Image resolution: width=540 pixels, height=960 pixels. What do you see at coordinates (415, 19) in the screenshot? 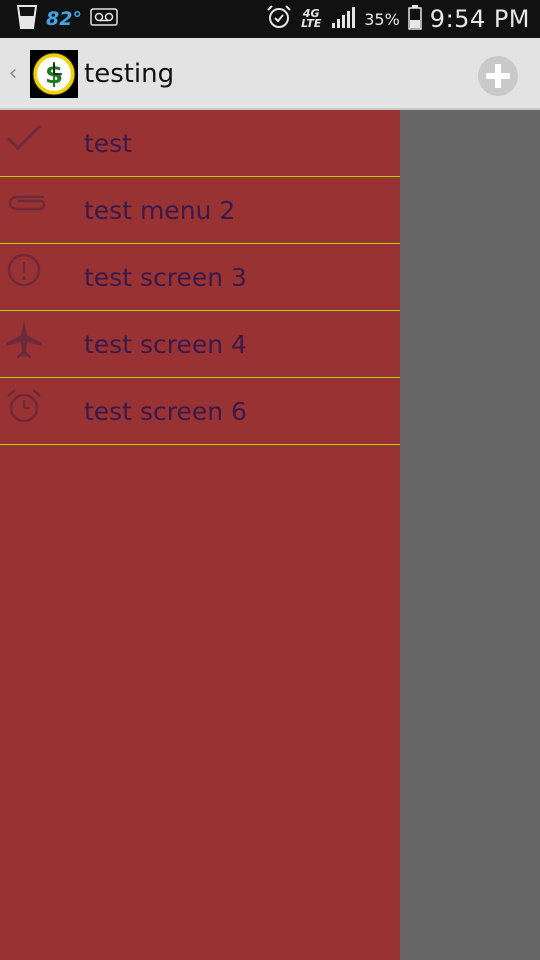
I see `battery-icon` at bounding box center [415, 19].